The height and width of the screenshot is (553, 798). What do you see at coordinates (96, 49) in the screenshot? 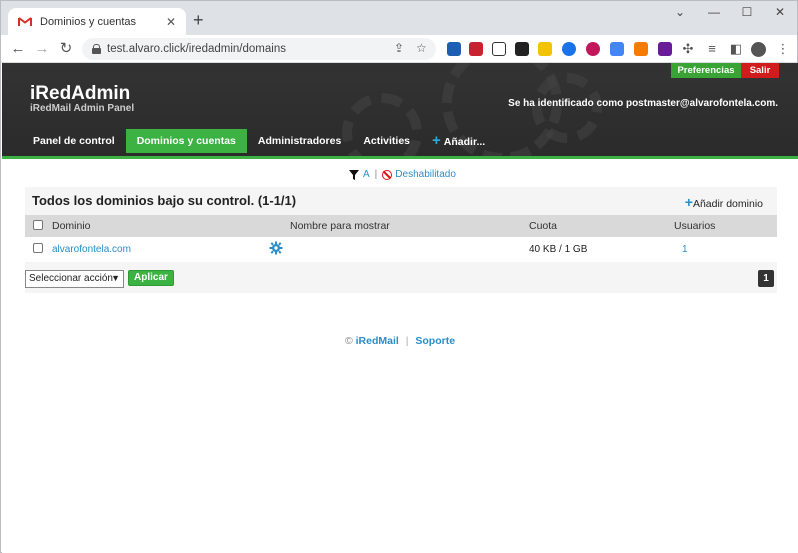
I see `lock-icon` at bounding box center [96, 49].